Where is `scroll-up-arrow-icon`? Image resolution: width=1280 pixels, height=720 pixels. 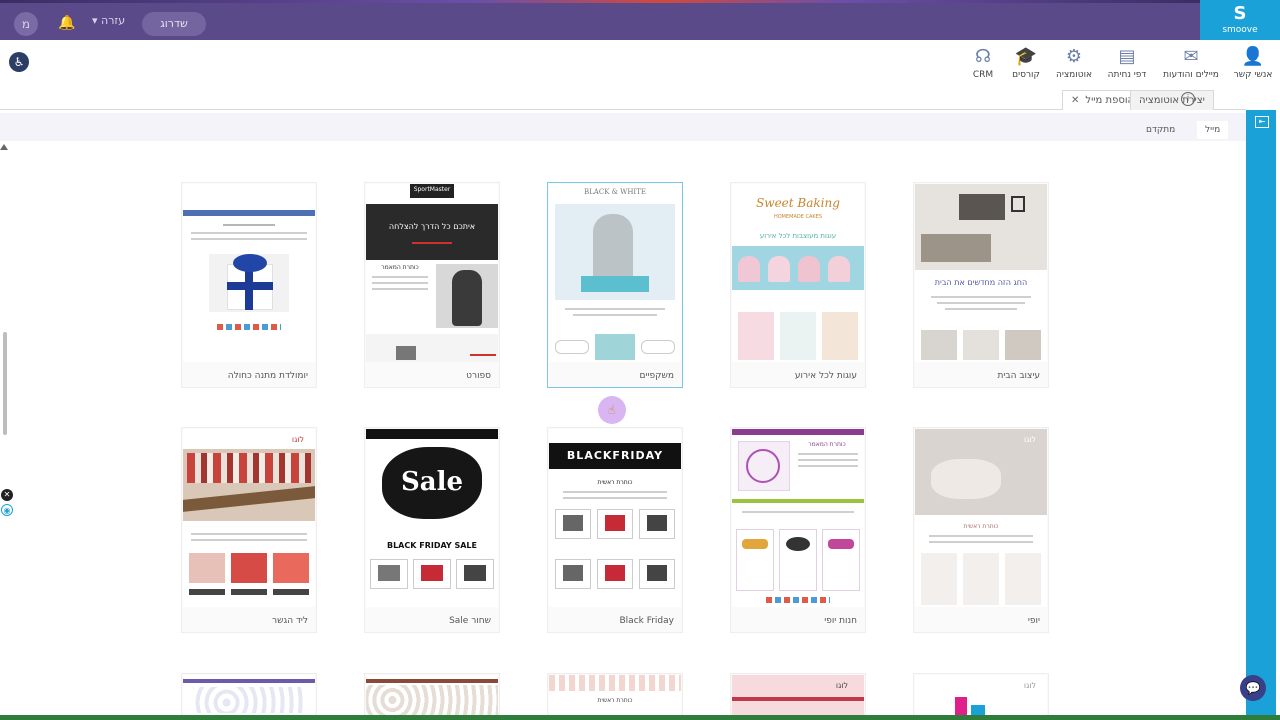
scroll-up-arrow-icon is located at coordinates (4, 147).